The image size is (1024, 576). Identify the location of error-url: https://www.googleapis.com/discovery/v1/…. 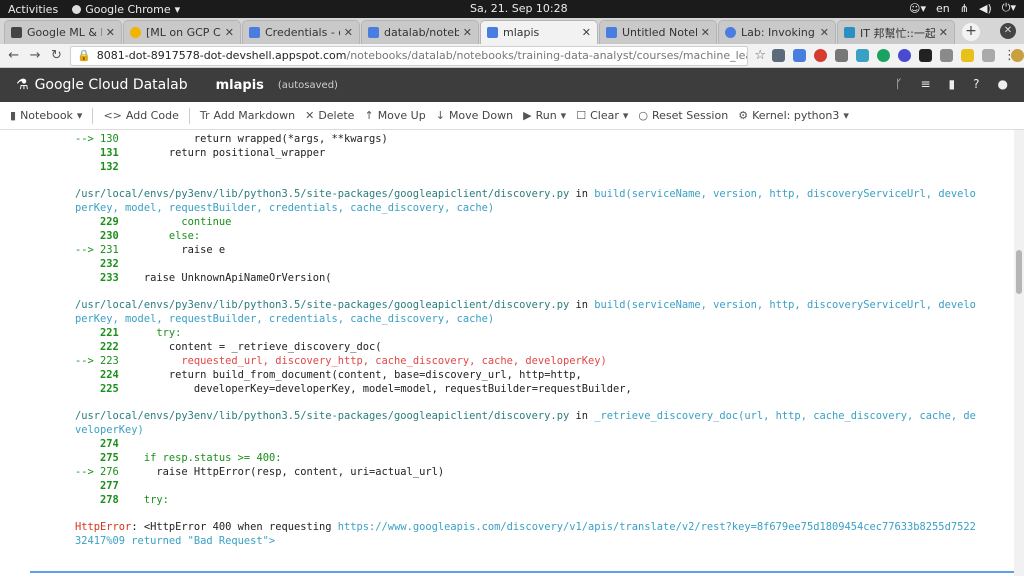
(657, 527).